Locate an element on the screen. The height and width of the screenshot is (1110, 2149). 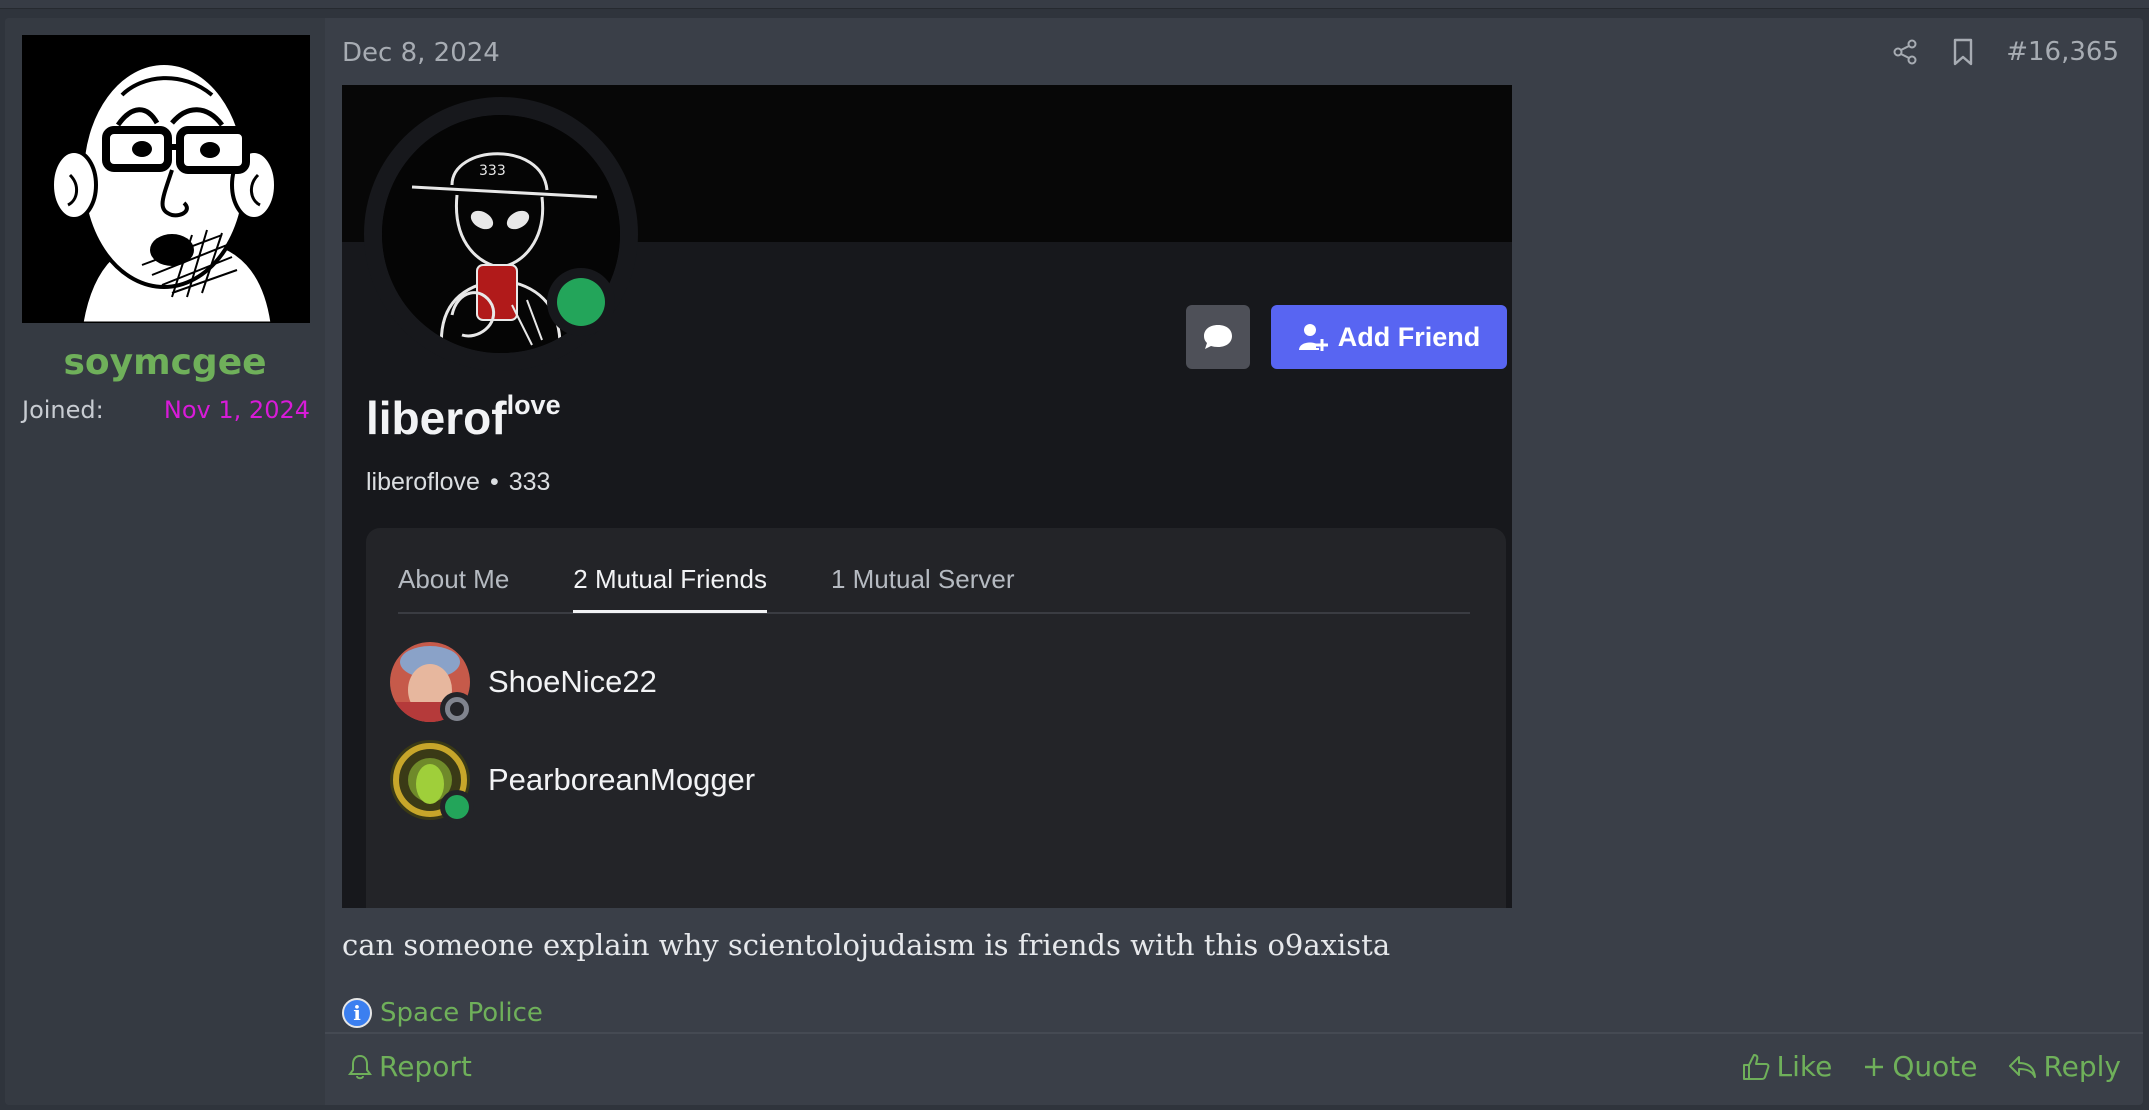
chat-bubble-icon is located at coordinates (1218, 337).